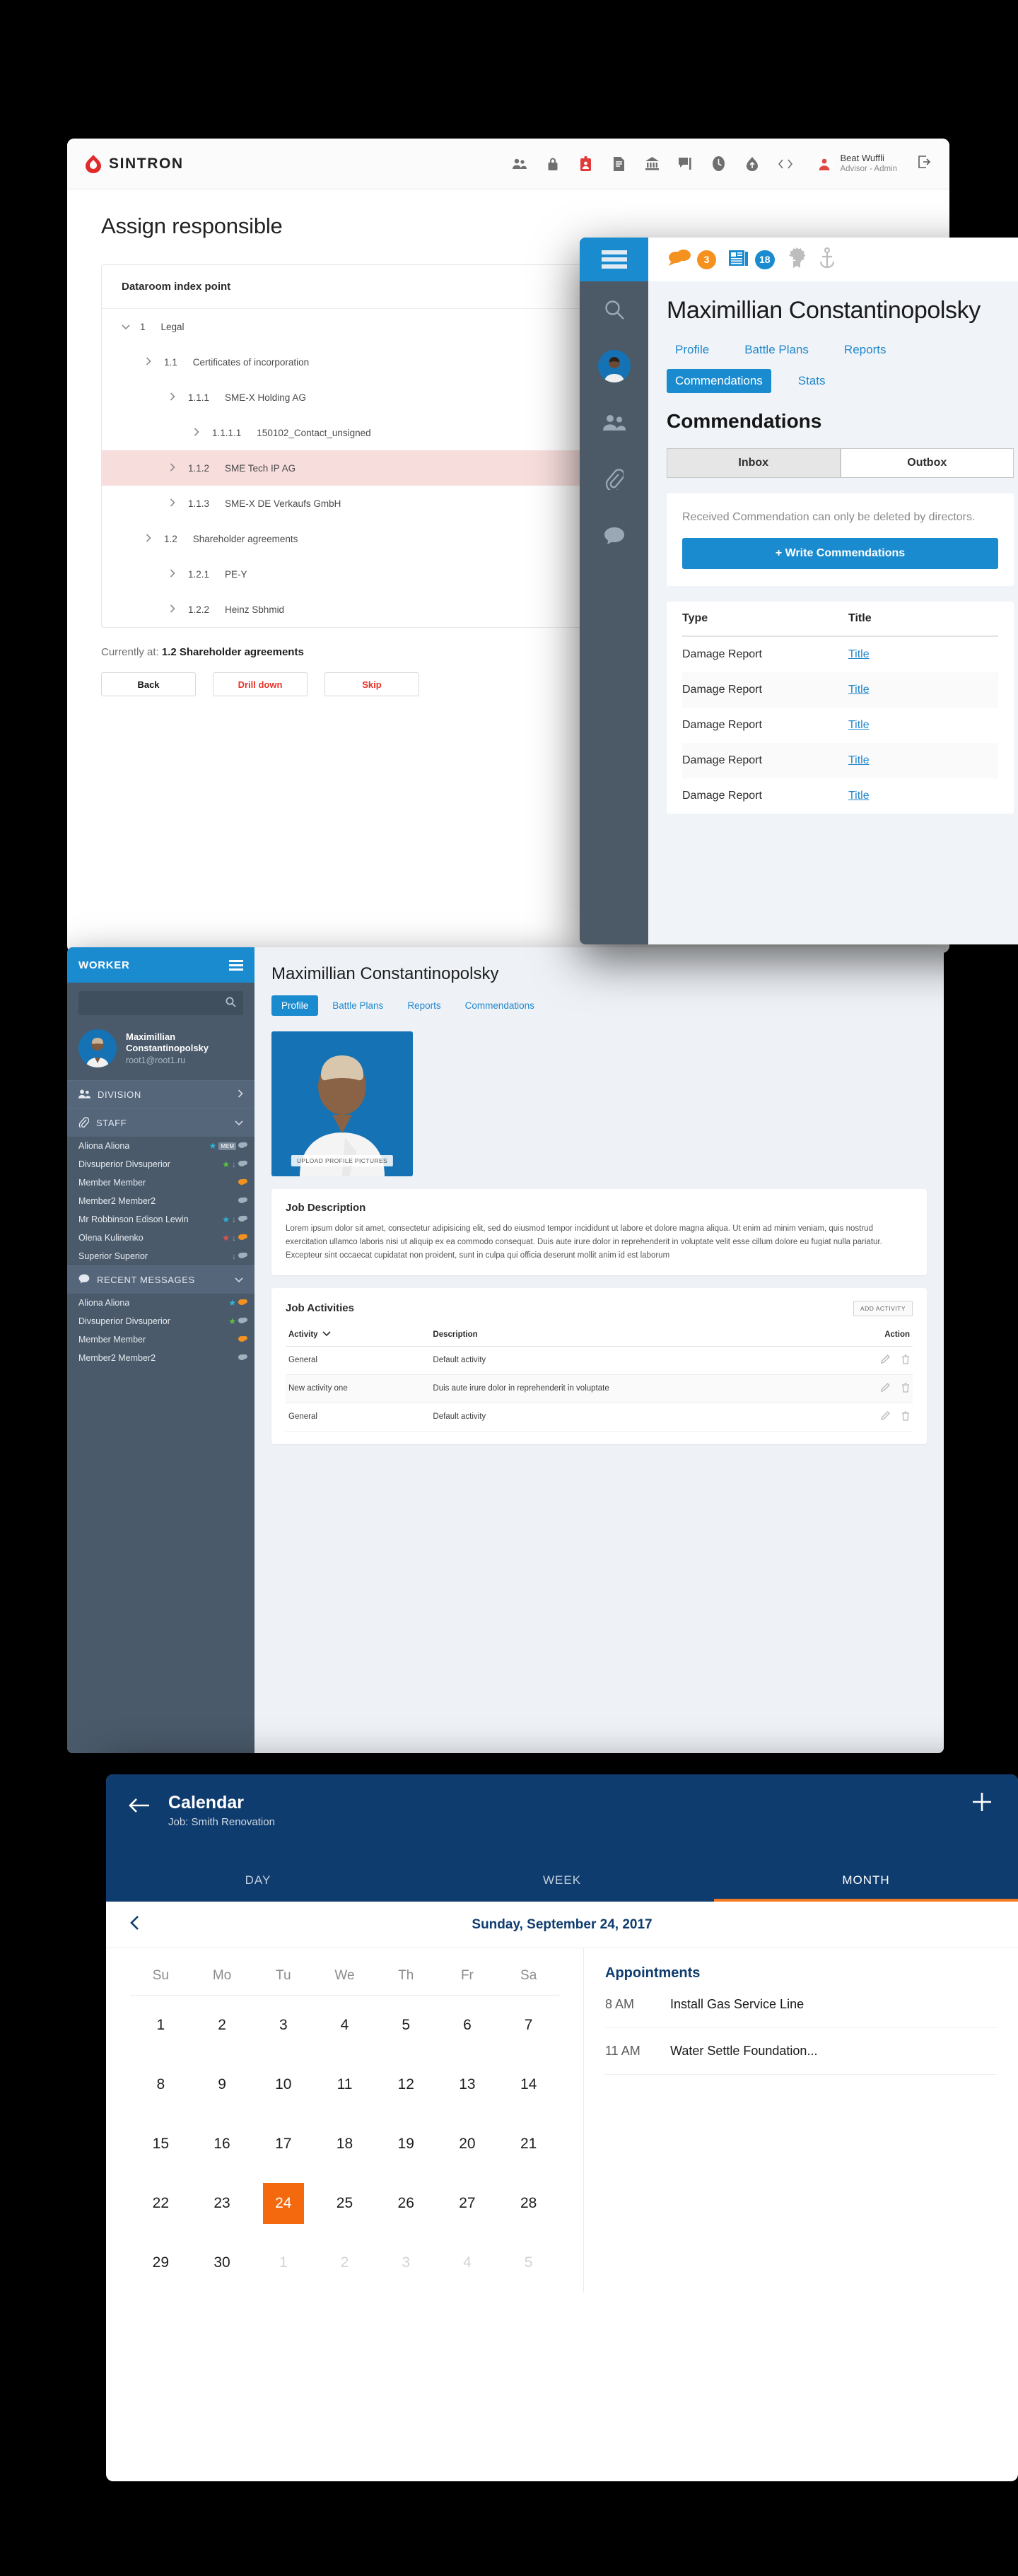 This screenshot has height=2576, width=1018. What do you see at coordinates (692, 260) in the screenshot?
I see `messages-chip: 3` at bounding box center [692, 260].